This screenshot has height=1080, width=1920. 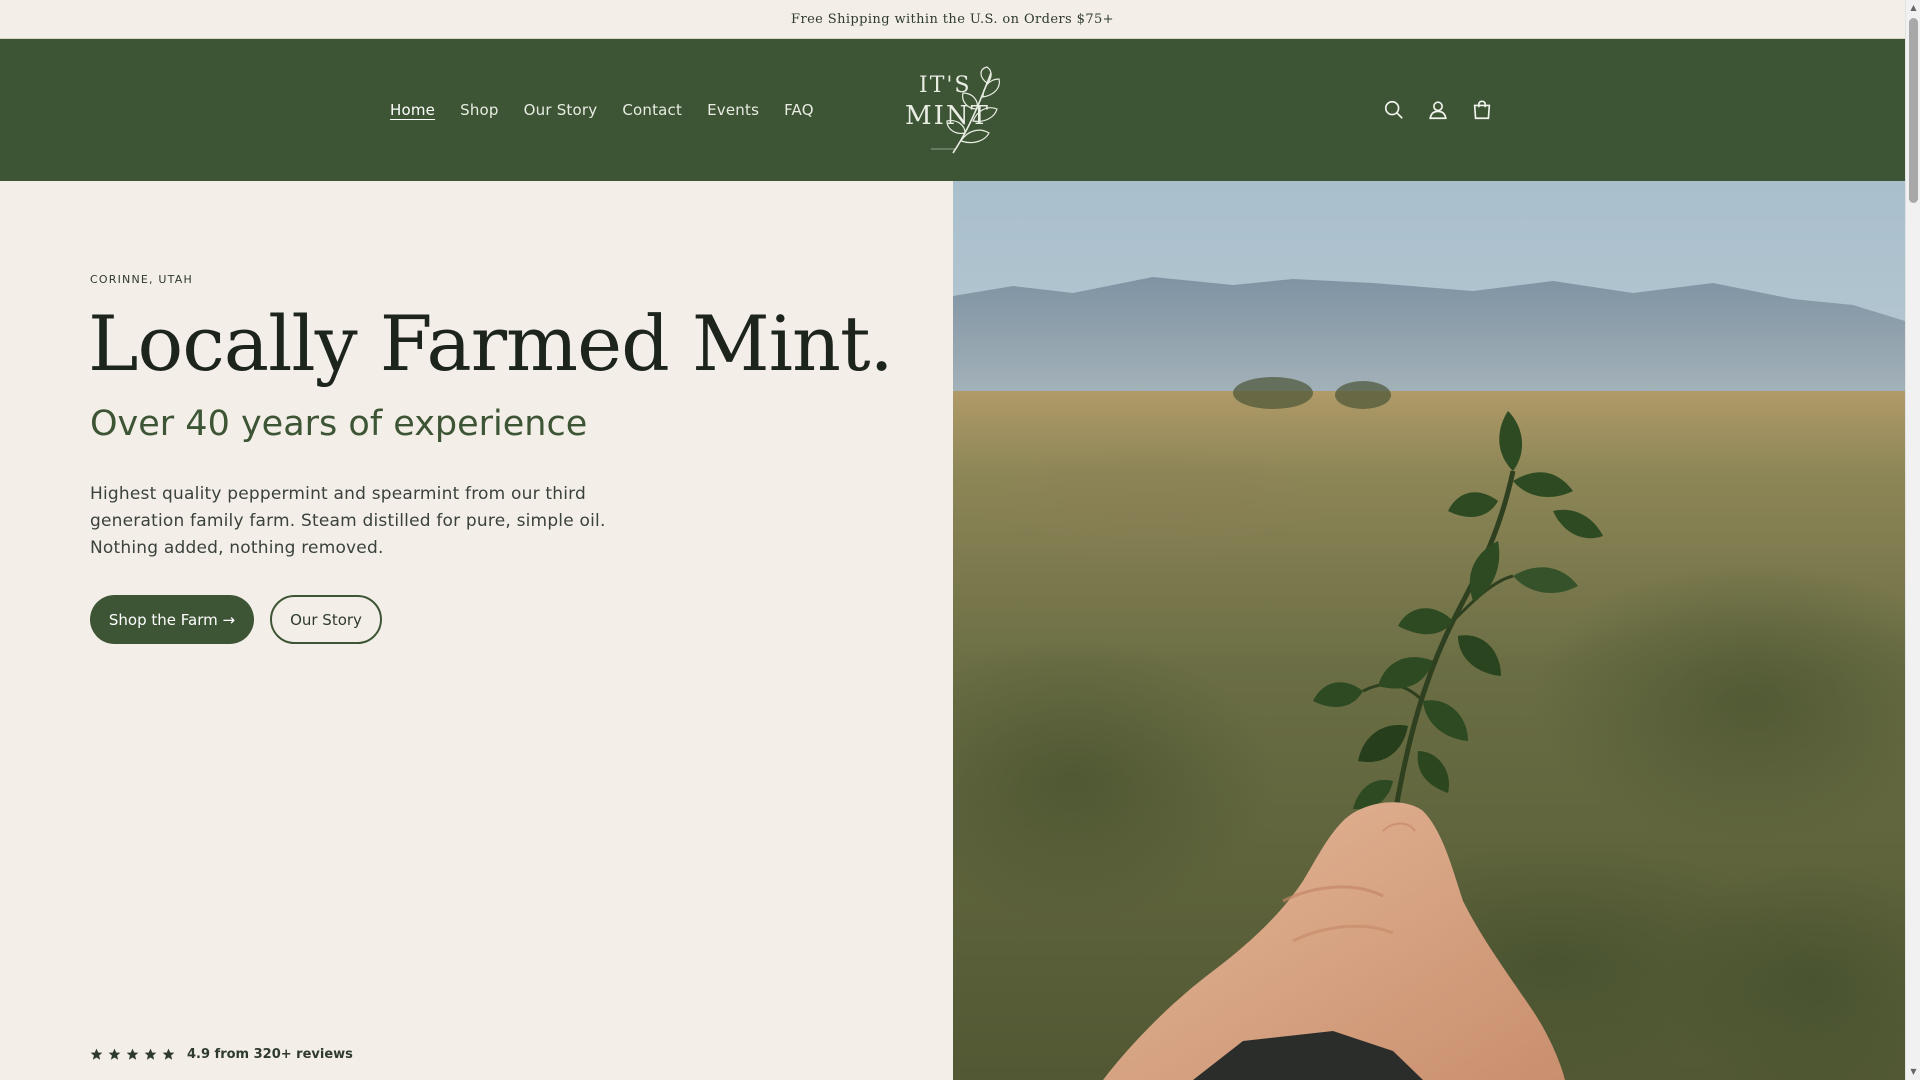 I want to click on shop-the-farm-button: Shop the Farm →, so click(x=172, y=619).